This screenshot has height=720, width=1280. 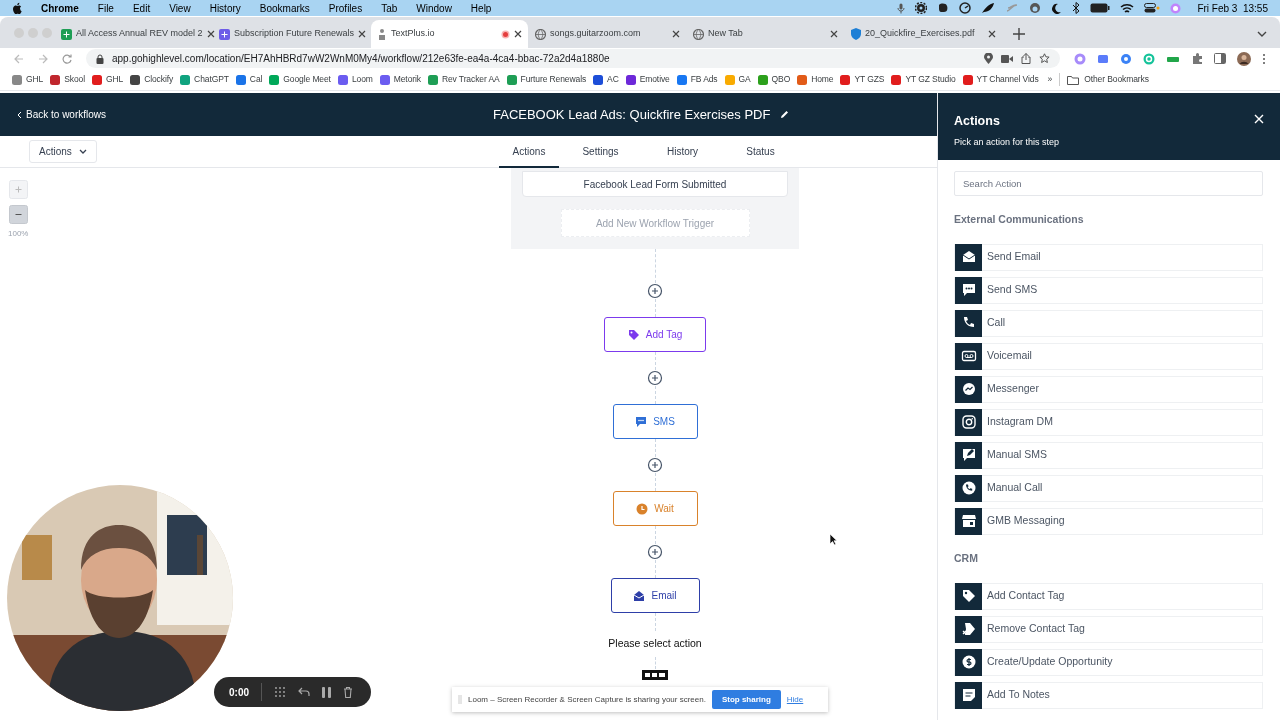 What do you see at coordinates (1244, 58) in the screenshot?
I see `avatar-icon` at bounding box center [1244, 58].